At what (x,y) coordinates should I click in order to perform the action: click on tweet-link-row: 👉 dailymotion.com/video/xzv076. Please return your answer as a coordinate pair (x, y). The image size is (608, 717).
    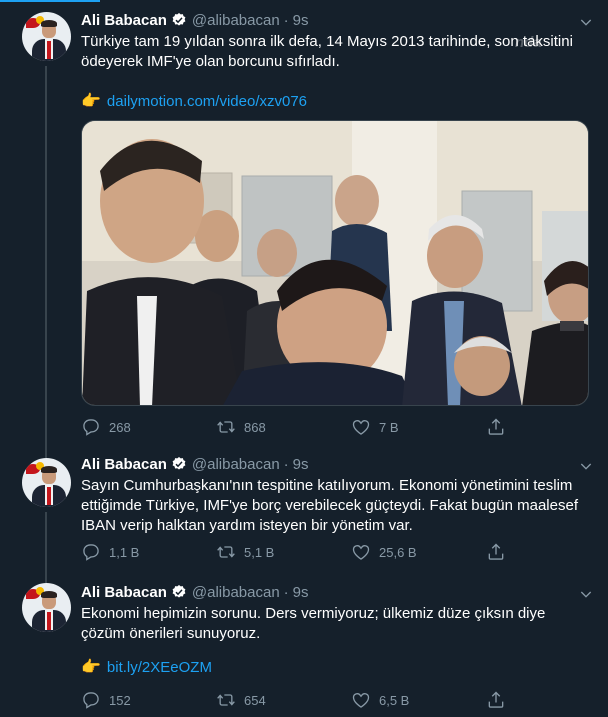
    Looking at the image, I should click on (194, 102).